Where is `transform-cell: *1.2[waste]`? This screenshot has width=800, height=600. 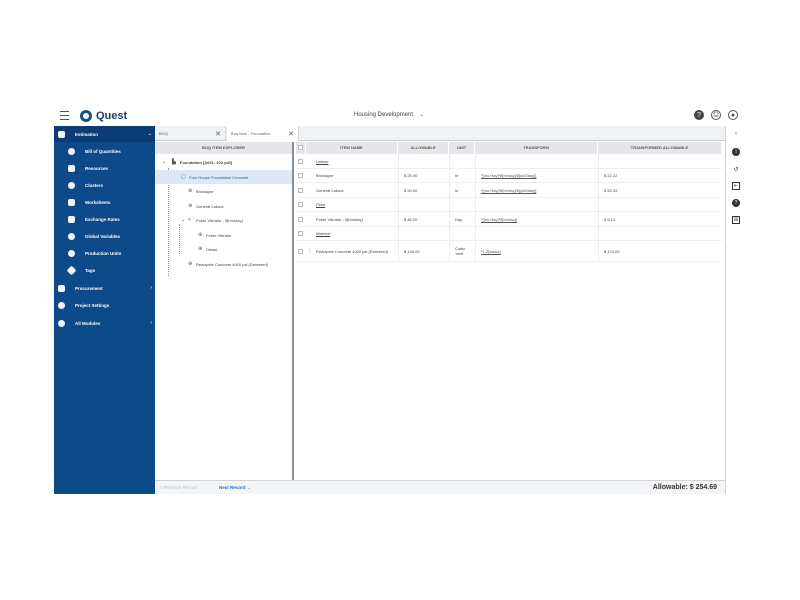
transform-cell: *1.2[waste] is located at coordinates (489, 251).